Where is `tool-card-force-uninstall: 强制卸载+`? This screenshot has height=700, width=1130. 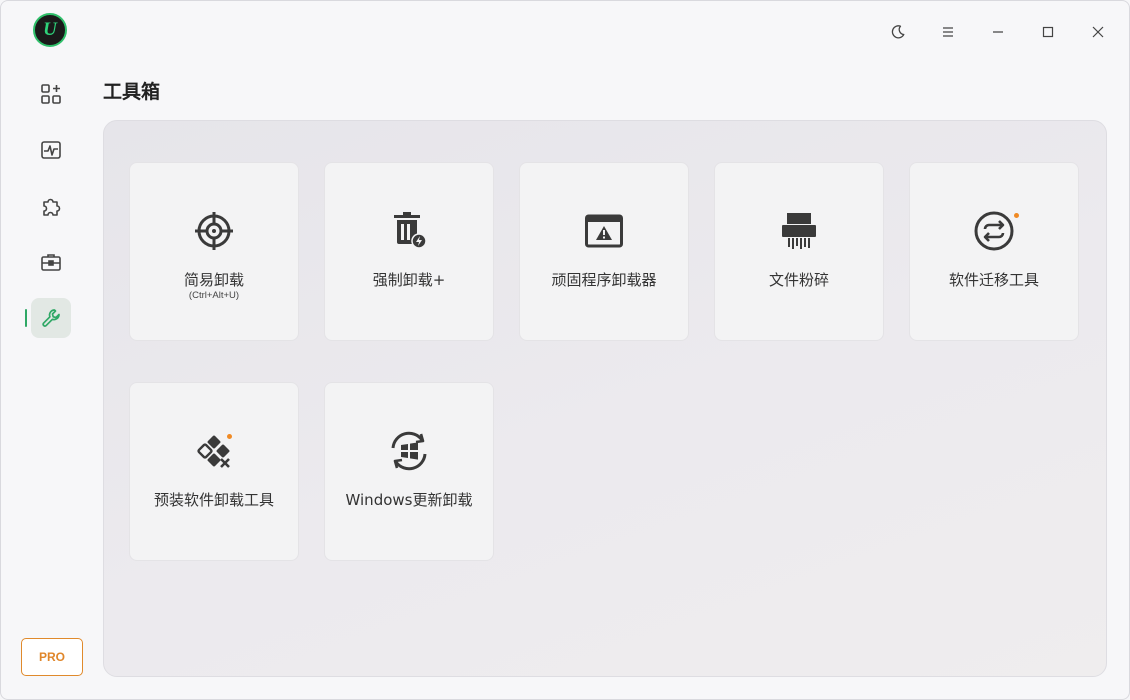 tool-card-force-uninstall: 强制卸载+ is located at coordinates (409, 251).